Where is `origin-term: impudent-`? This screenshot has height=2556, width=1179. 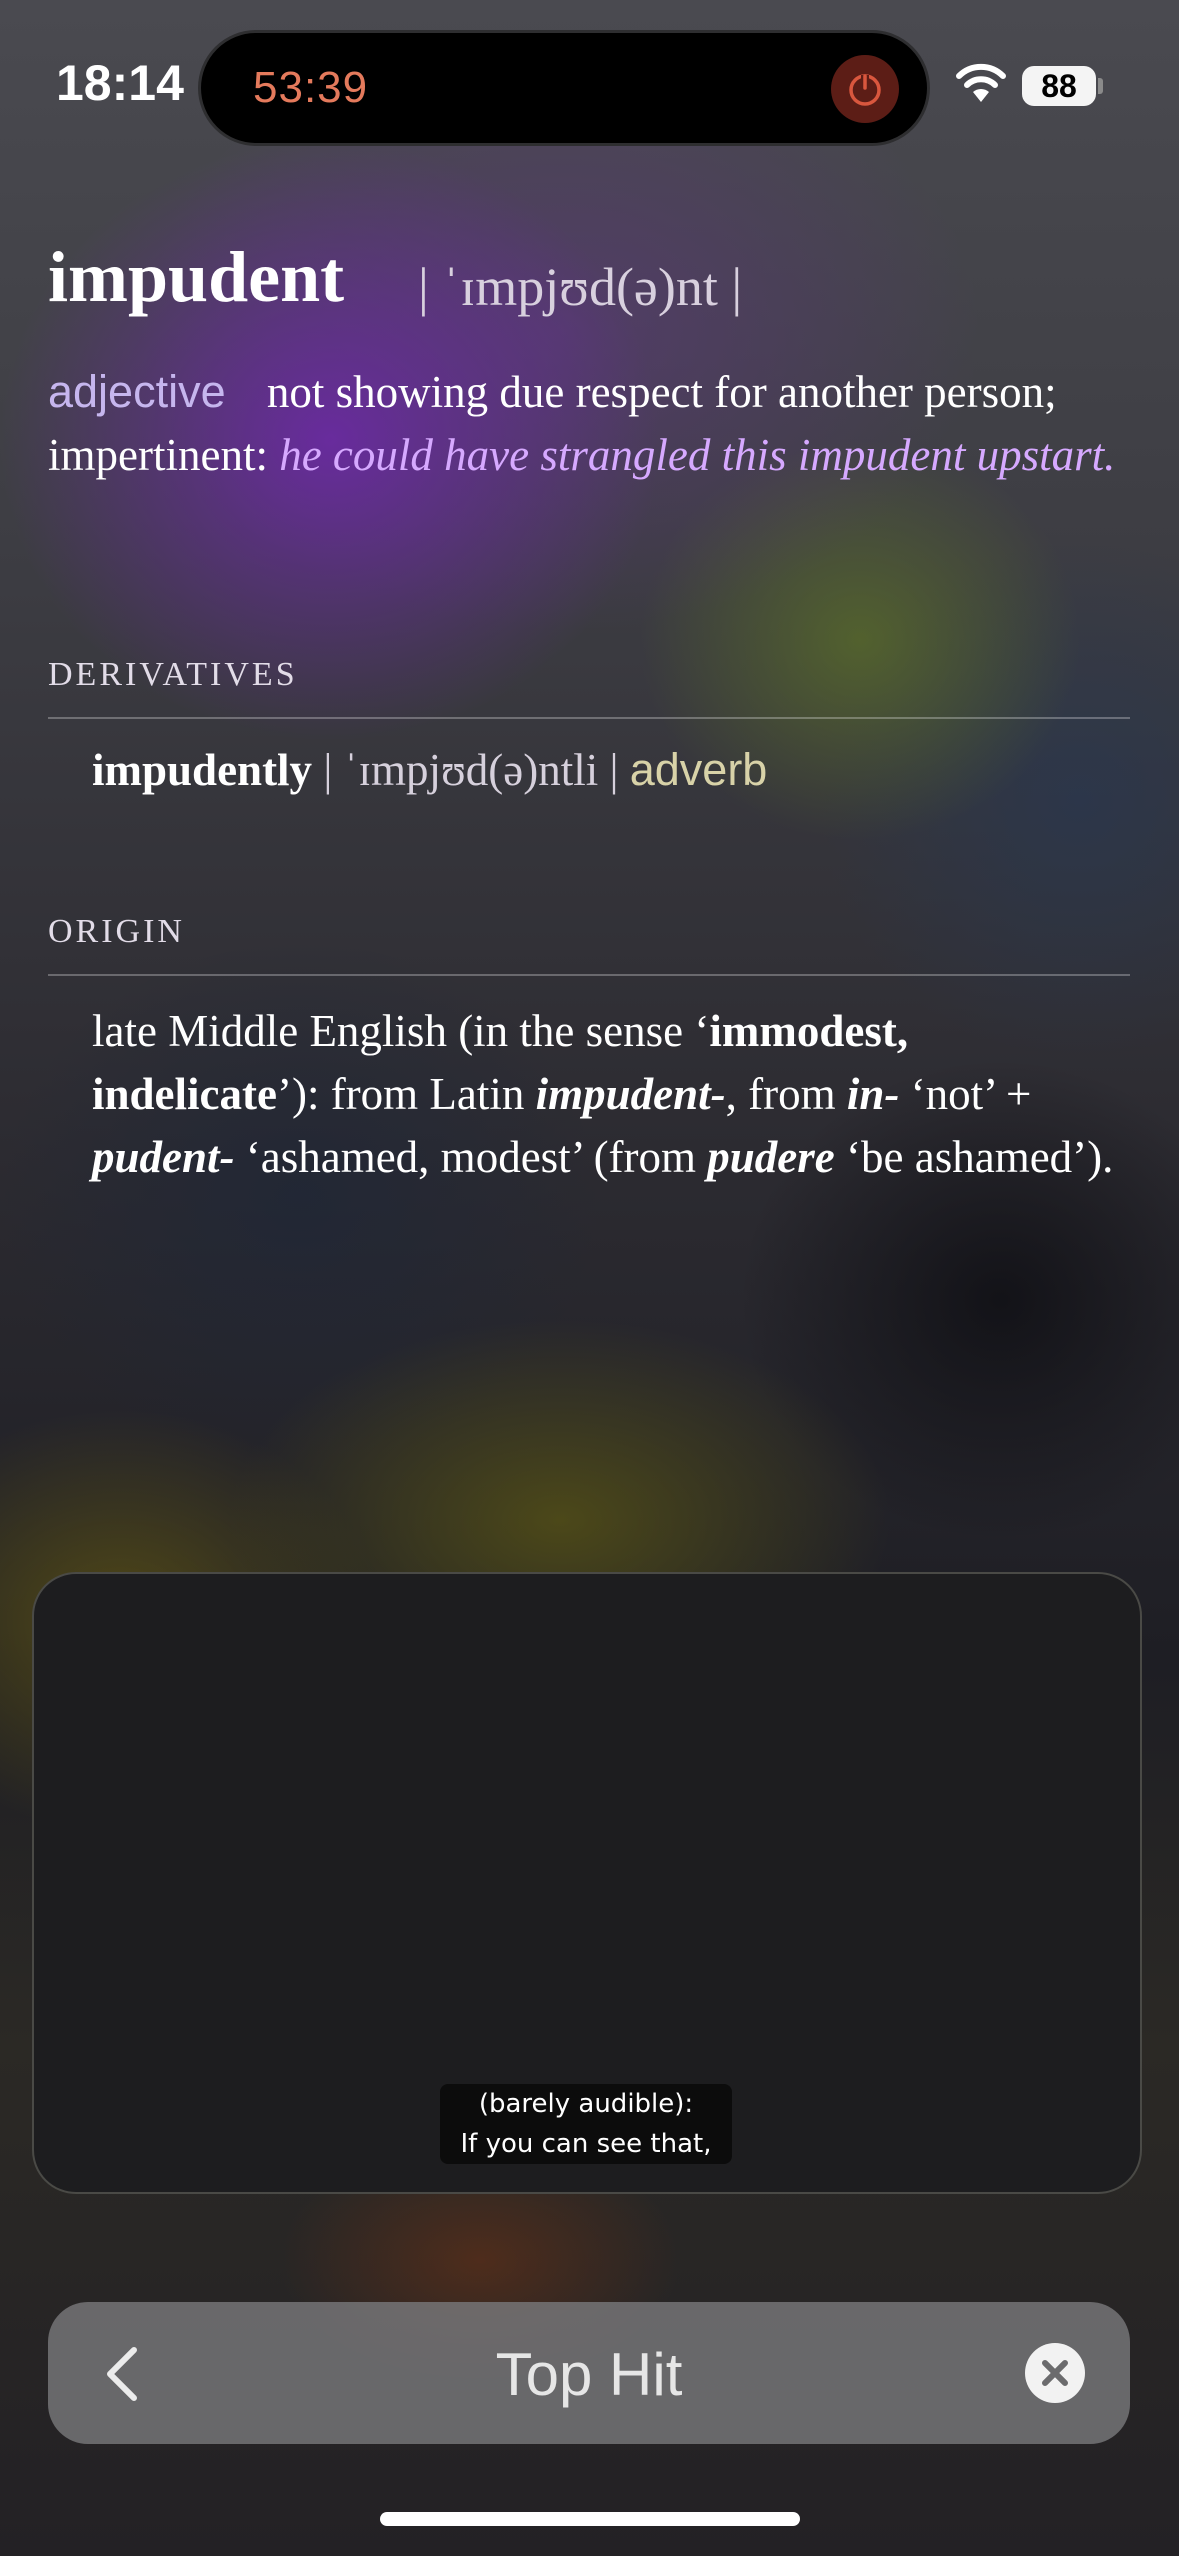 origin-term: impudent- is located at coordinates (630, 1094).